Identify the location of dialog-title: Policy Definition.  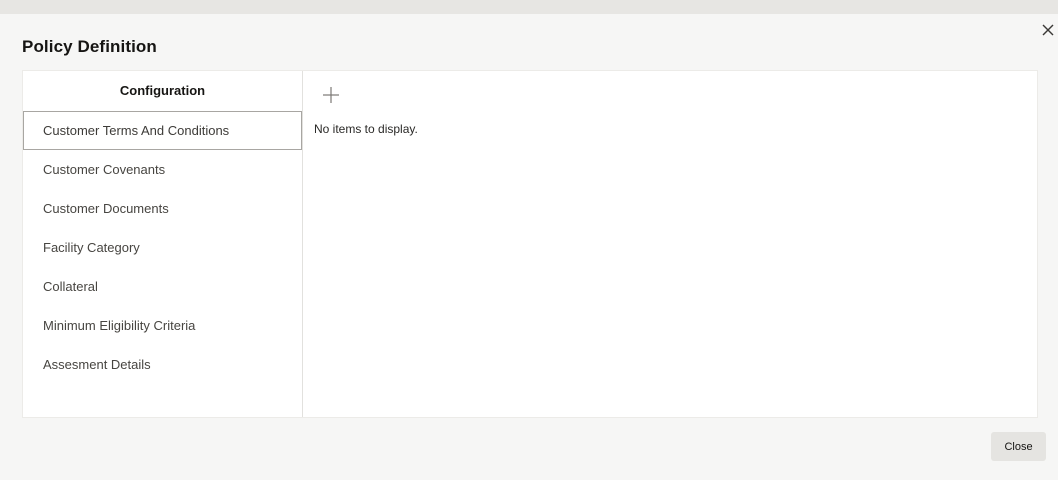
(89, 46).